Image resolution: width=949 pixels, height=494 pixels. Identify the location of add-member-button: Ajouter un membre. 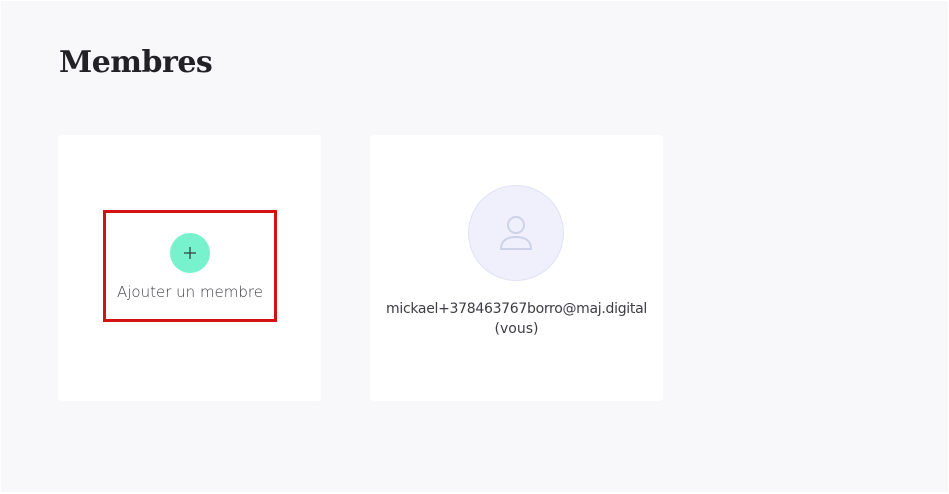
(190, 266).